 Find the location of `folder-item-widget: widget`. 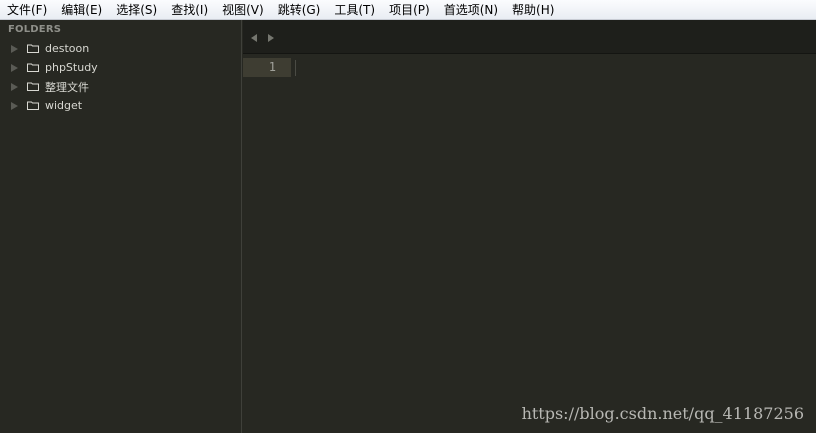

folder-item-widget: widget is located at coordinates (120, 105).